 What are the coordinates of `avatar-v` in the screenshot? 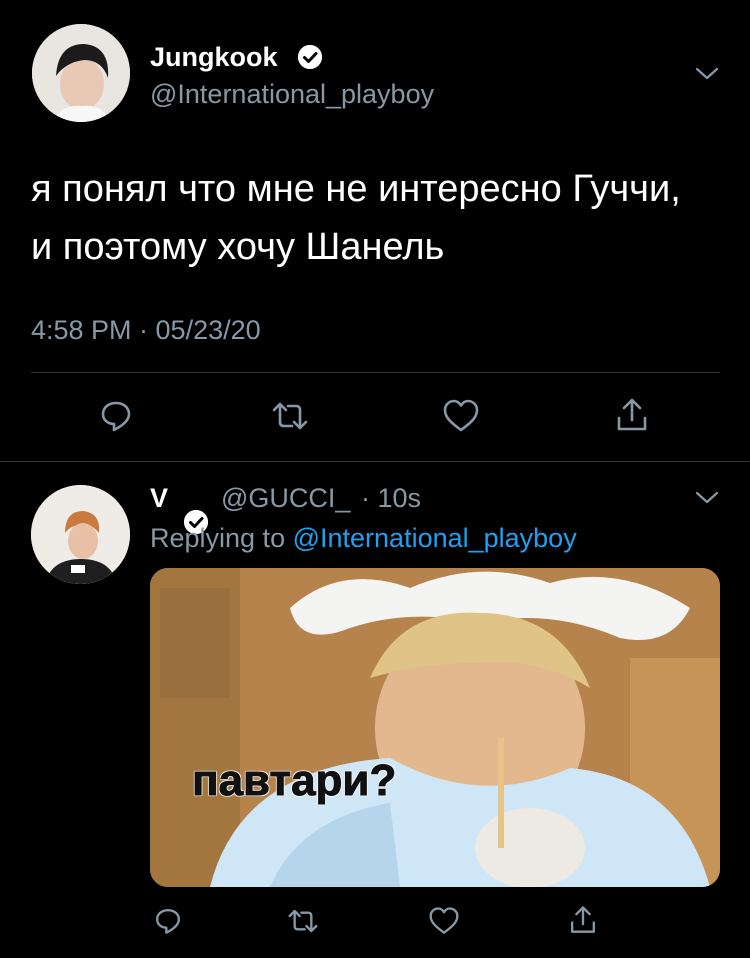 It's located at (80, 534).